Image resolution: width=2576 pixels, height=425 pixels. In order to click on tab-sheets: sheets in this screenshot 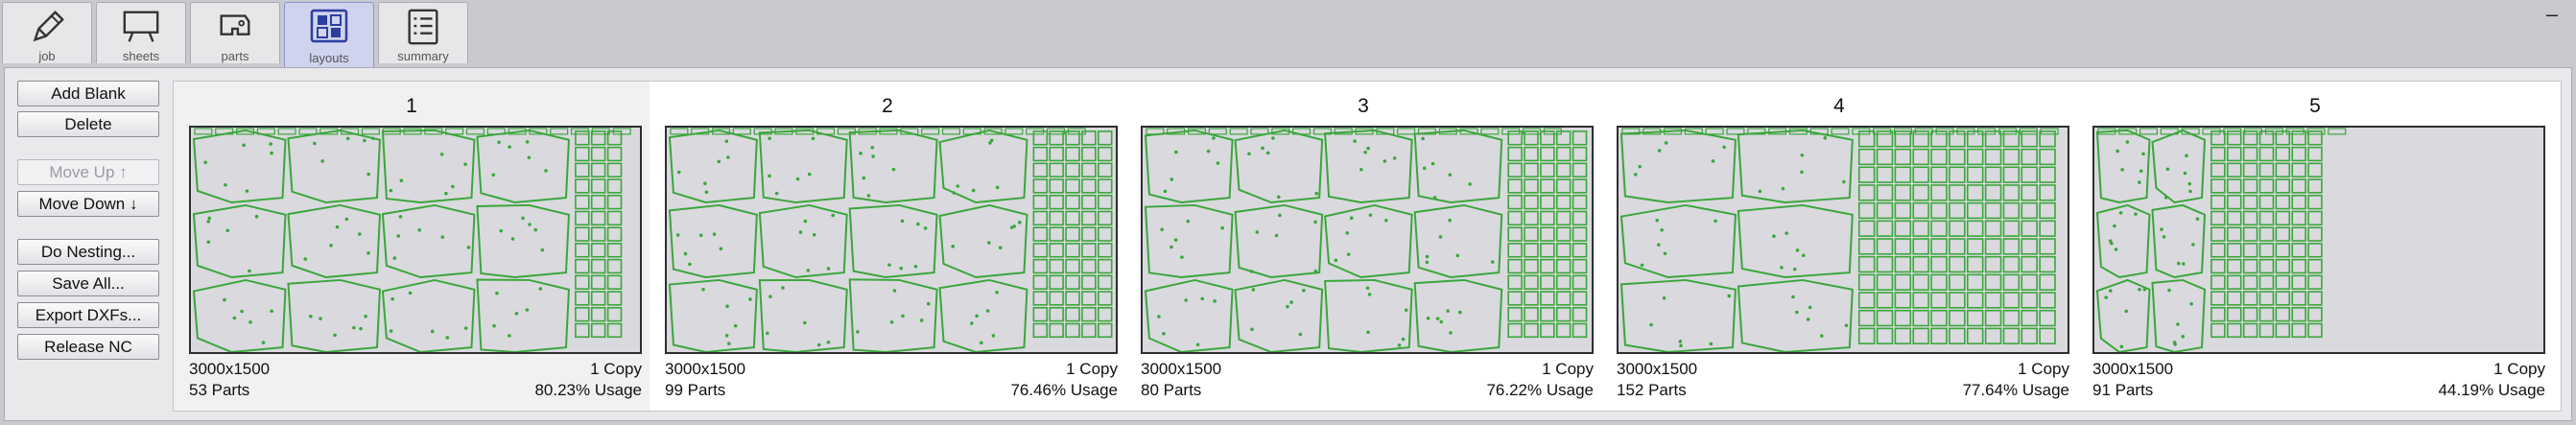, I will do `click(141, 32)`.